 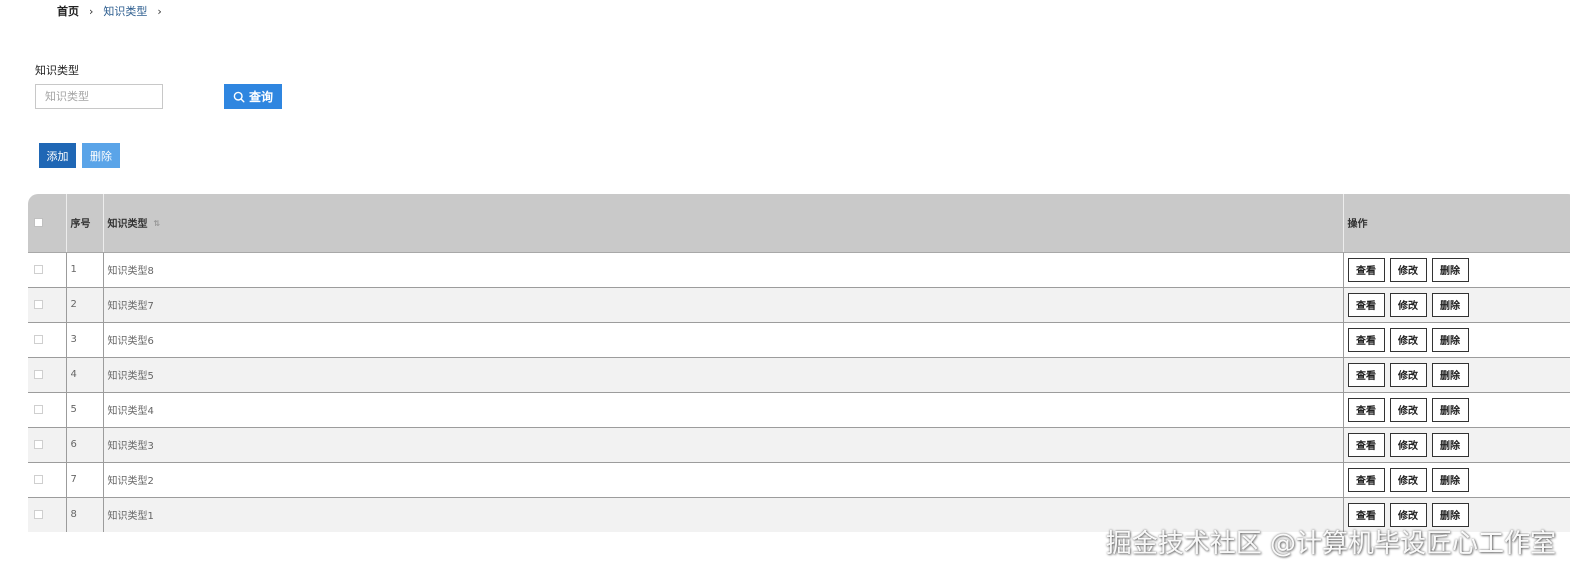 What do you see at coordinates (723, 223) in the screenshot?
I see `header-name: 知识类型 ⇅` at bounding box center [723, 223].